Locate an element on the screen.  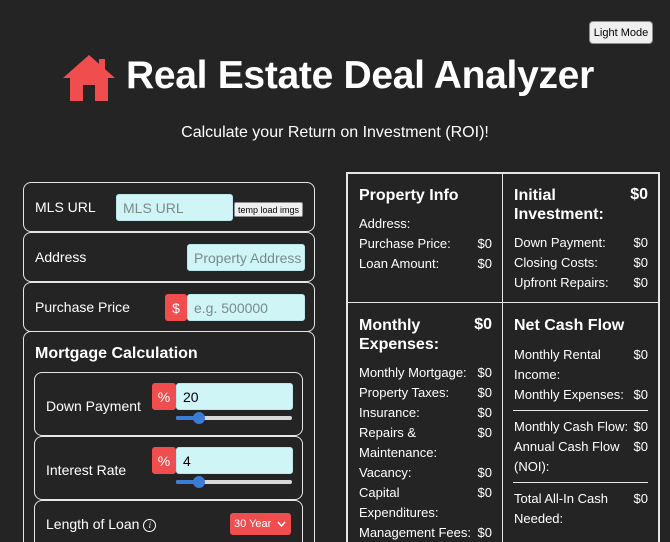
chevron-down-icon is located at coordinates (281, 524).